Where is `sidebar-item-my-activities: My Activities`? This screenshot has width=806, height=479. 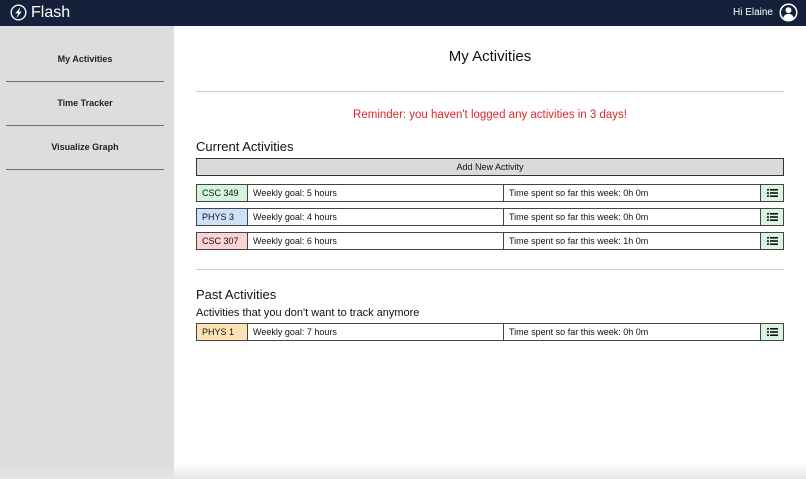
sidebar-item-my-activities: My Activities is located at coordinates (85, 60).